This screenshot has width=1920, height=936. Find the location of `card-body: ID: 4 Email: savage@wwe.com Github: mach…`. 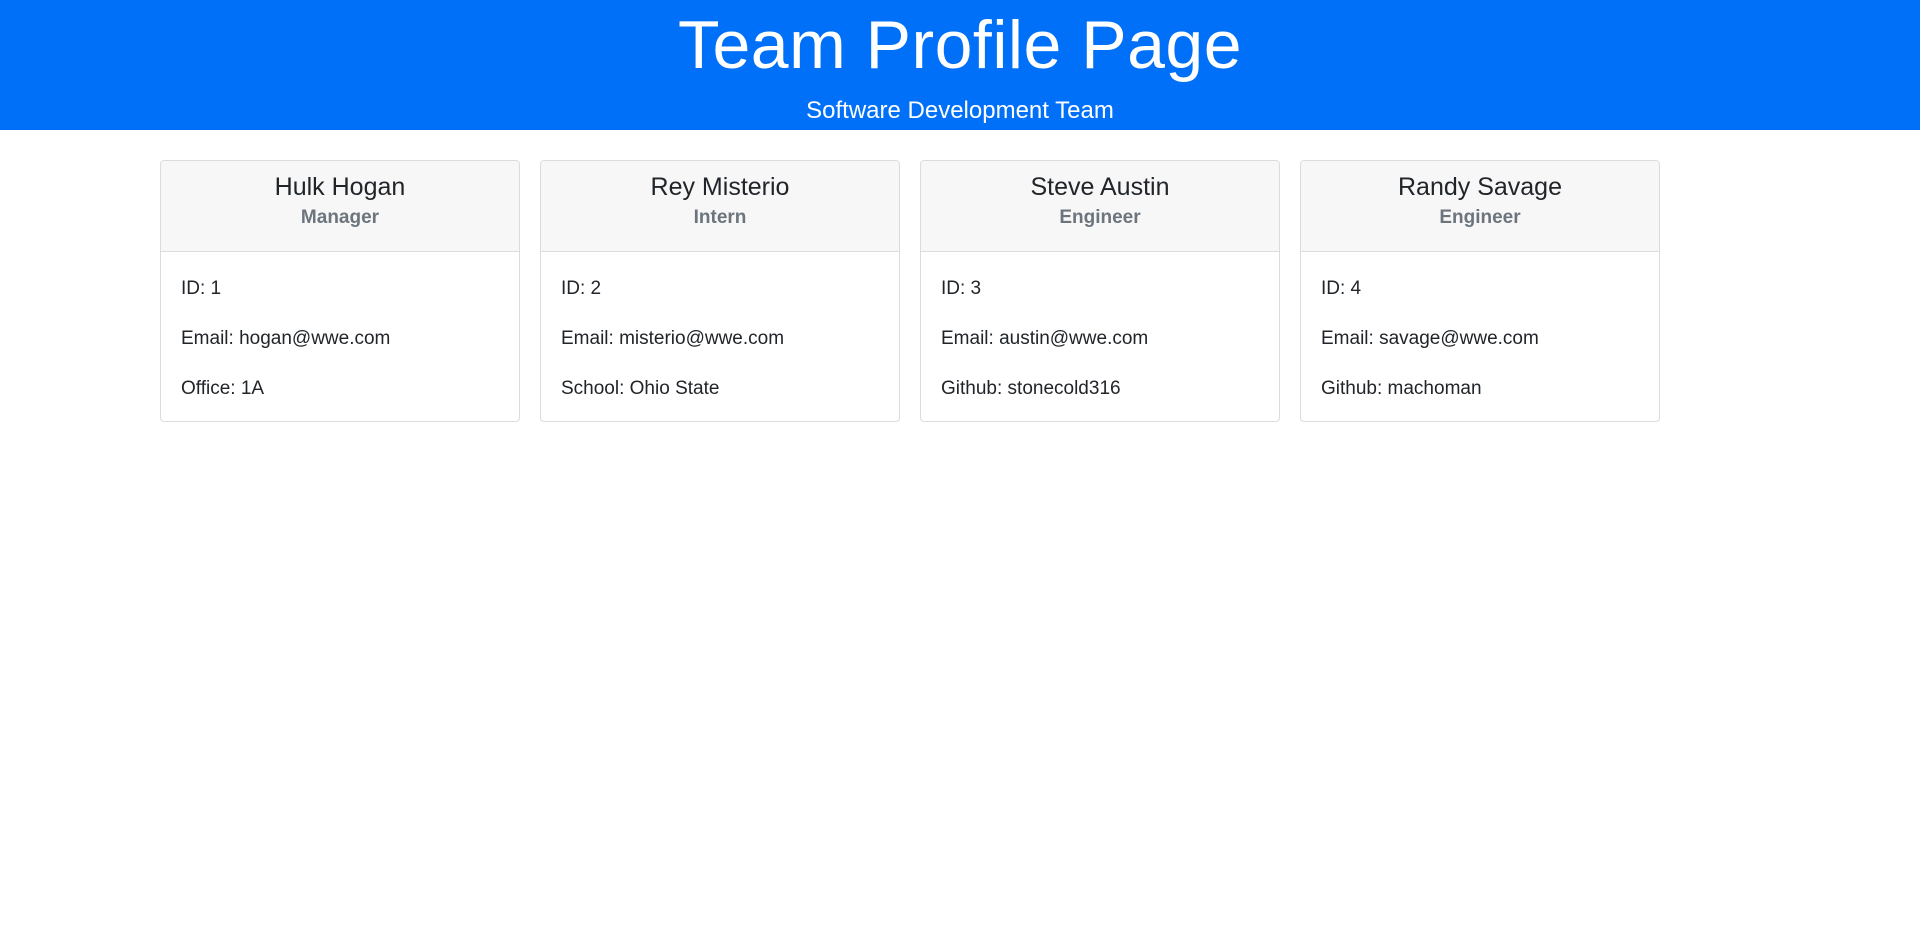

card-body: ID: 4 Email: savage@wwe.com Github: mach… is located at coordinates (1480, 327).